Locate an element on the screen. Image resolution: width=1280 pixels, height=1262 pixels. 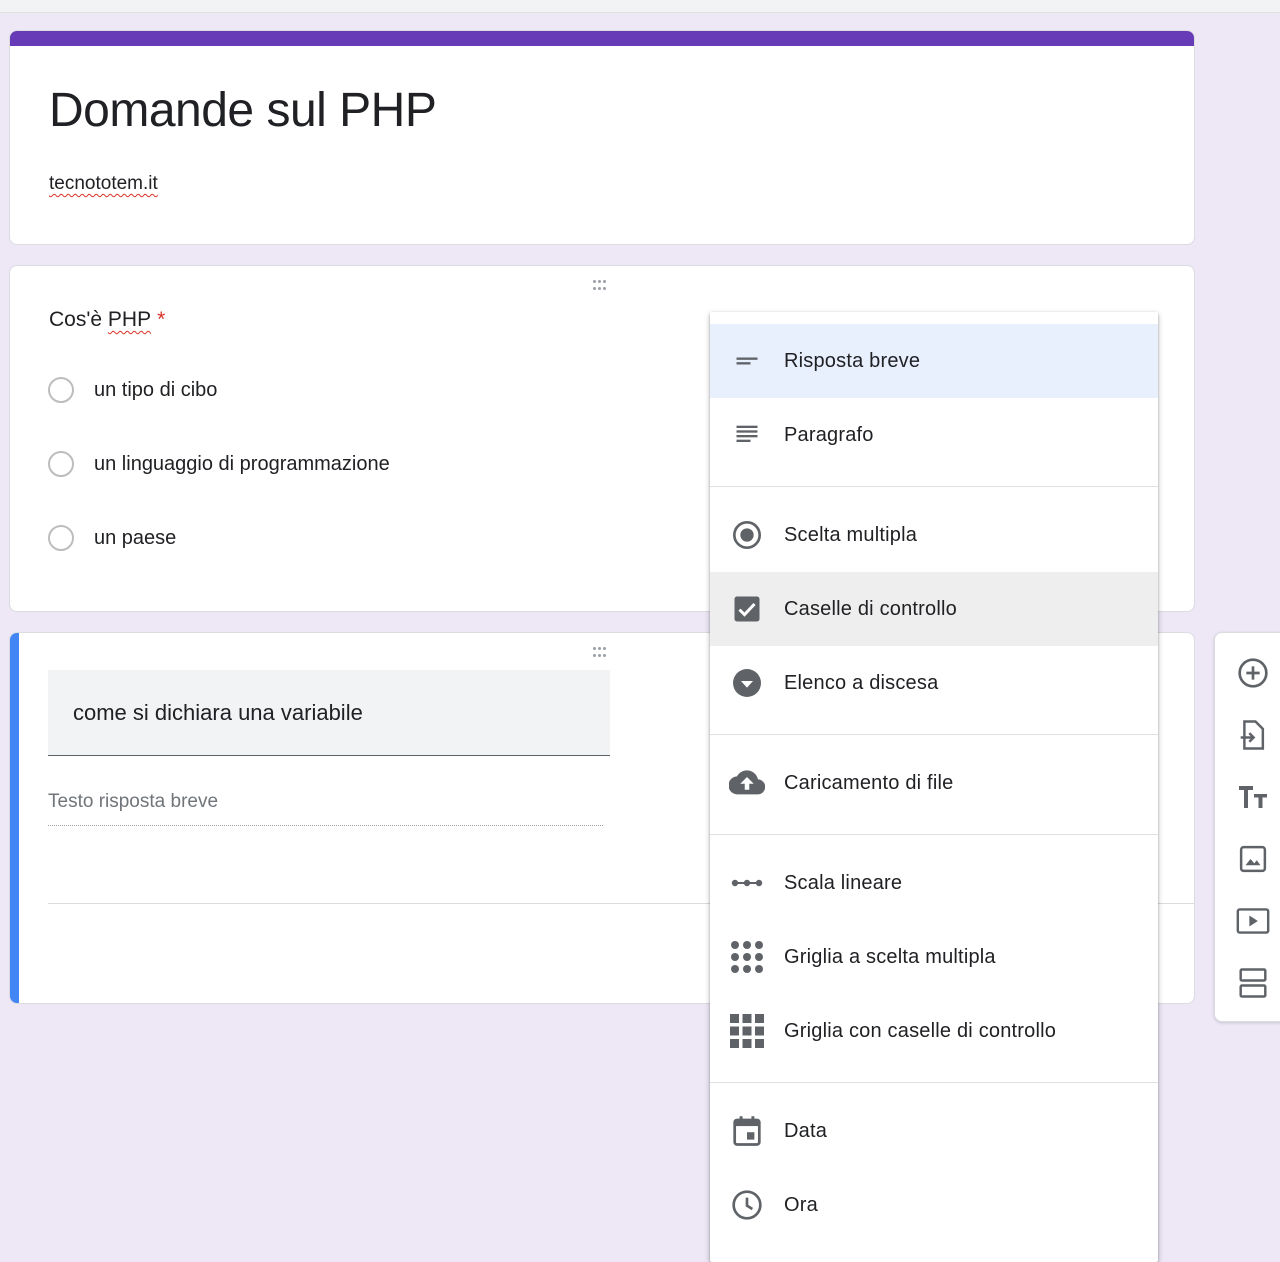
linear-scale-icon is located at coordinates (747, 883).